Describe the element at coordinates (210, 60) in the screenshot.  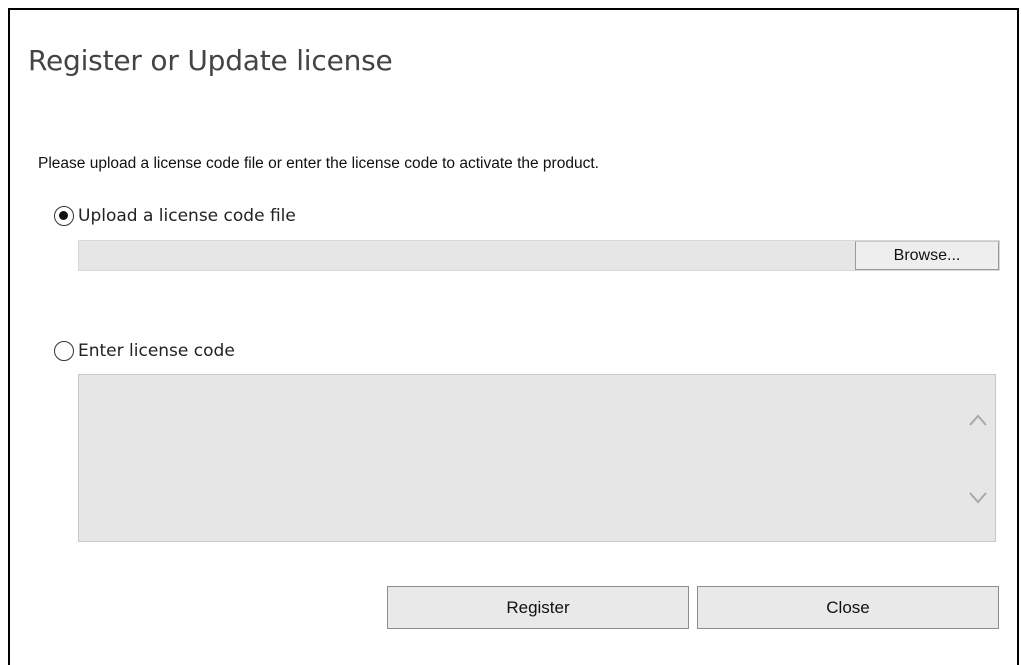
I see `dialog-title: Register or Update license` at that location.